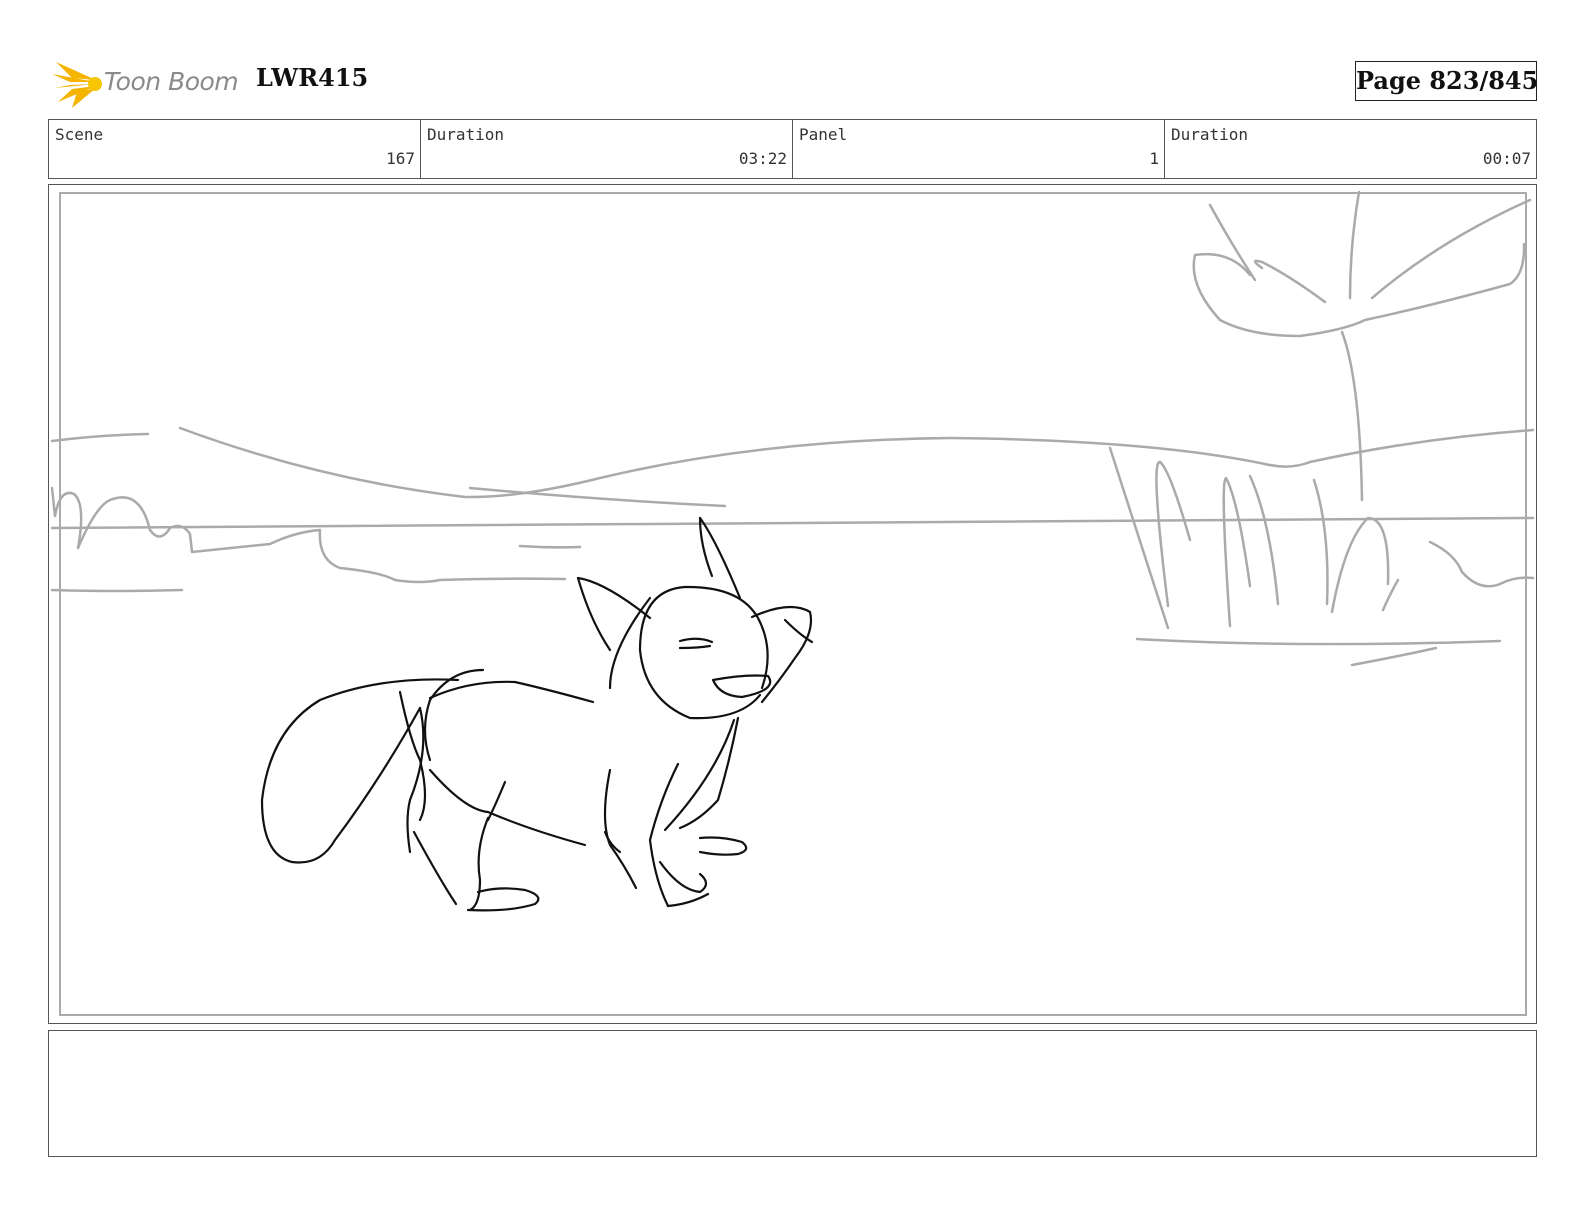 This screenshot has height=1224, width=1584. Describe the element at coordinates (171, 81) in the screenshot. I see `logo-wordmark: Toon Boom` at that location.